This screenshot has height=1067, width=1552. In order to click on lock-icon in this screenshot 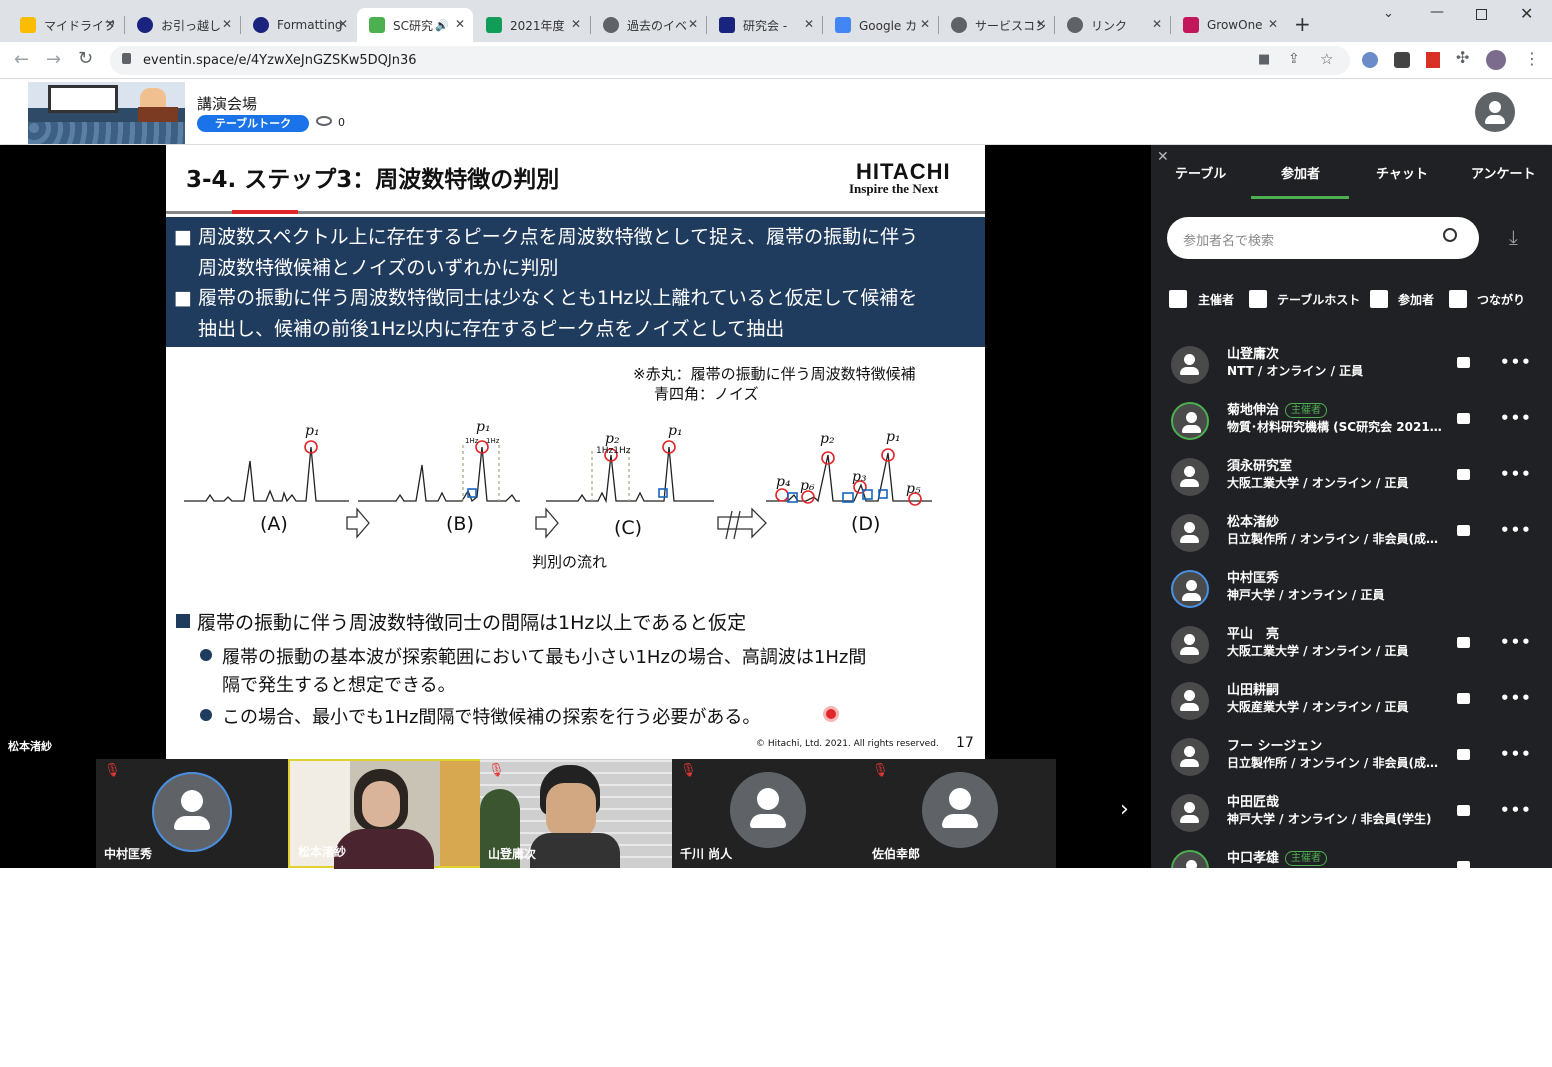, I will do `click(126, 58)`.